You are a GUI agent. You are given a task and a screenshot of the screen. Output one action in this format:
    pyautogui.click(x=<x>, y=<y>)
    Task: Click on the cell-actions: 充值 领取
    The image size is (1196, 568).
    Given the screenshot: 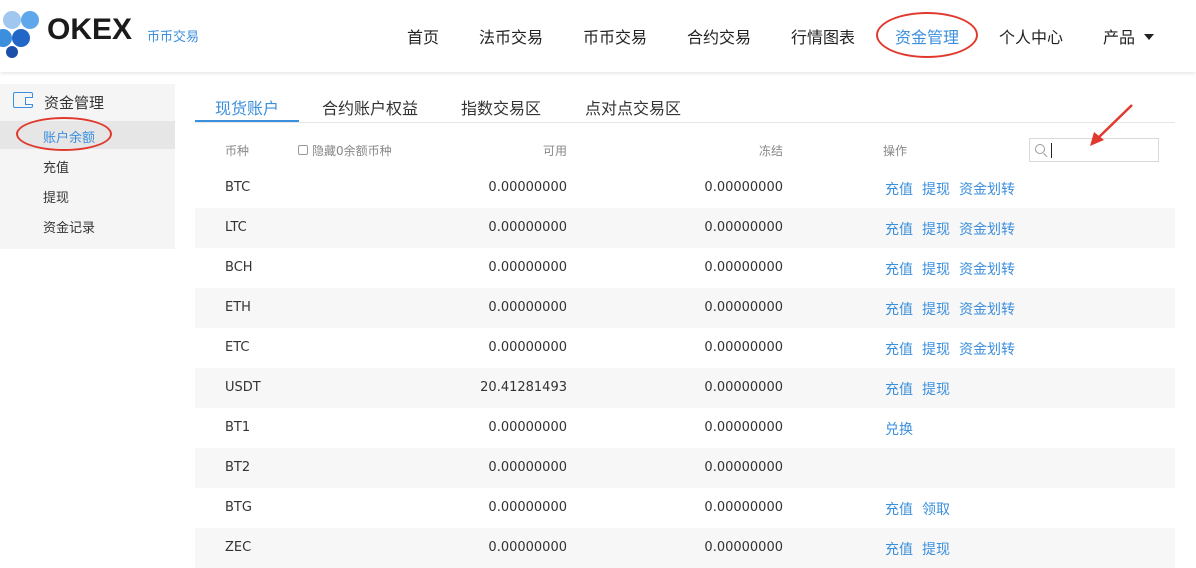 What is the action you would take?
    pyautogui.click(x=922, y=509)
    